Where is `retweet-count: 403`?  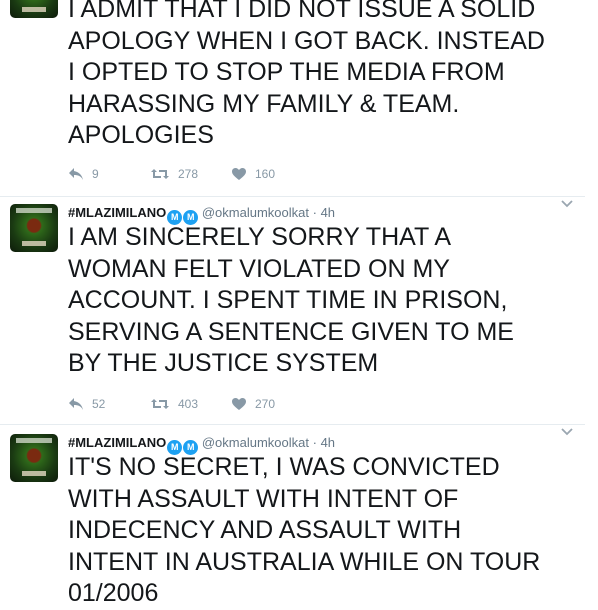 retweet-count: 403 is located at coordinates (188, 404).